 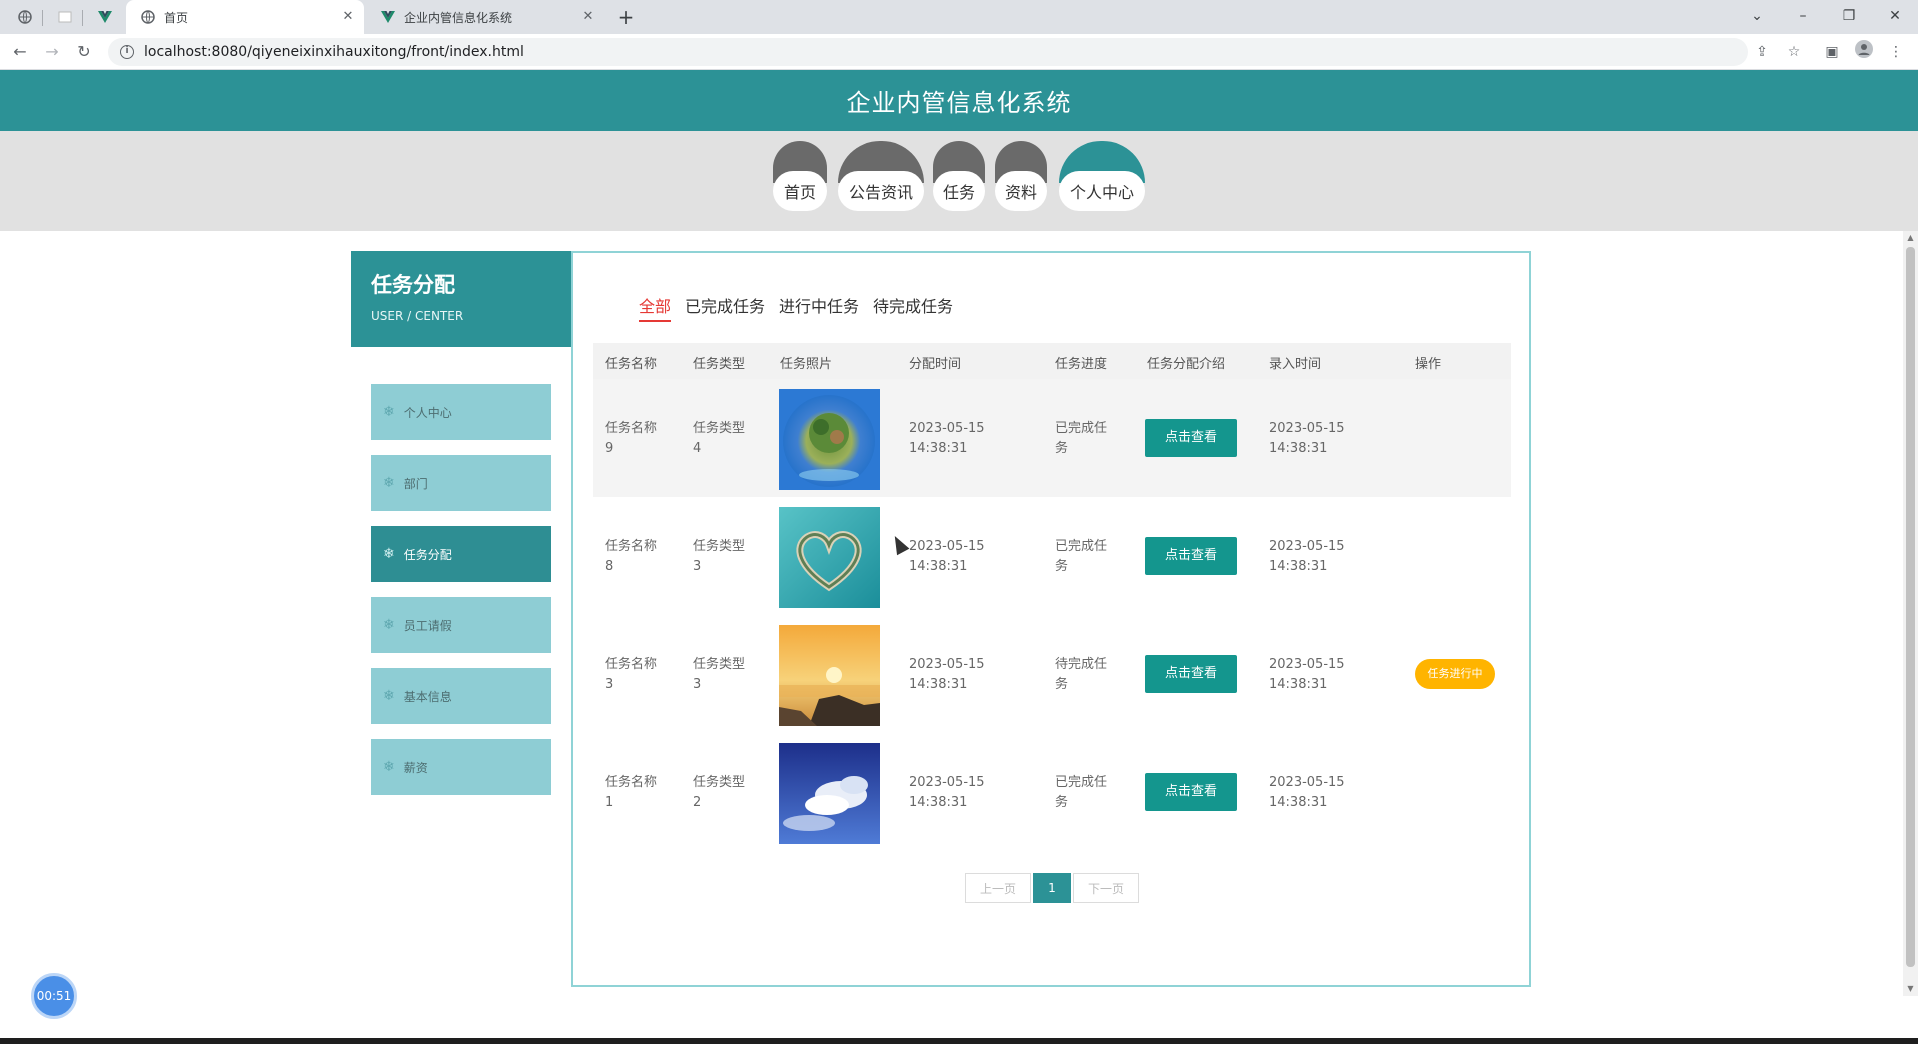 I want to click on menu-home: 首页, so click(x=800, y=181).